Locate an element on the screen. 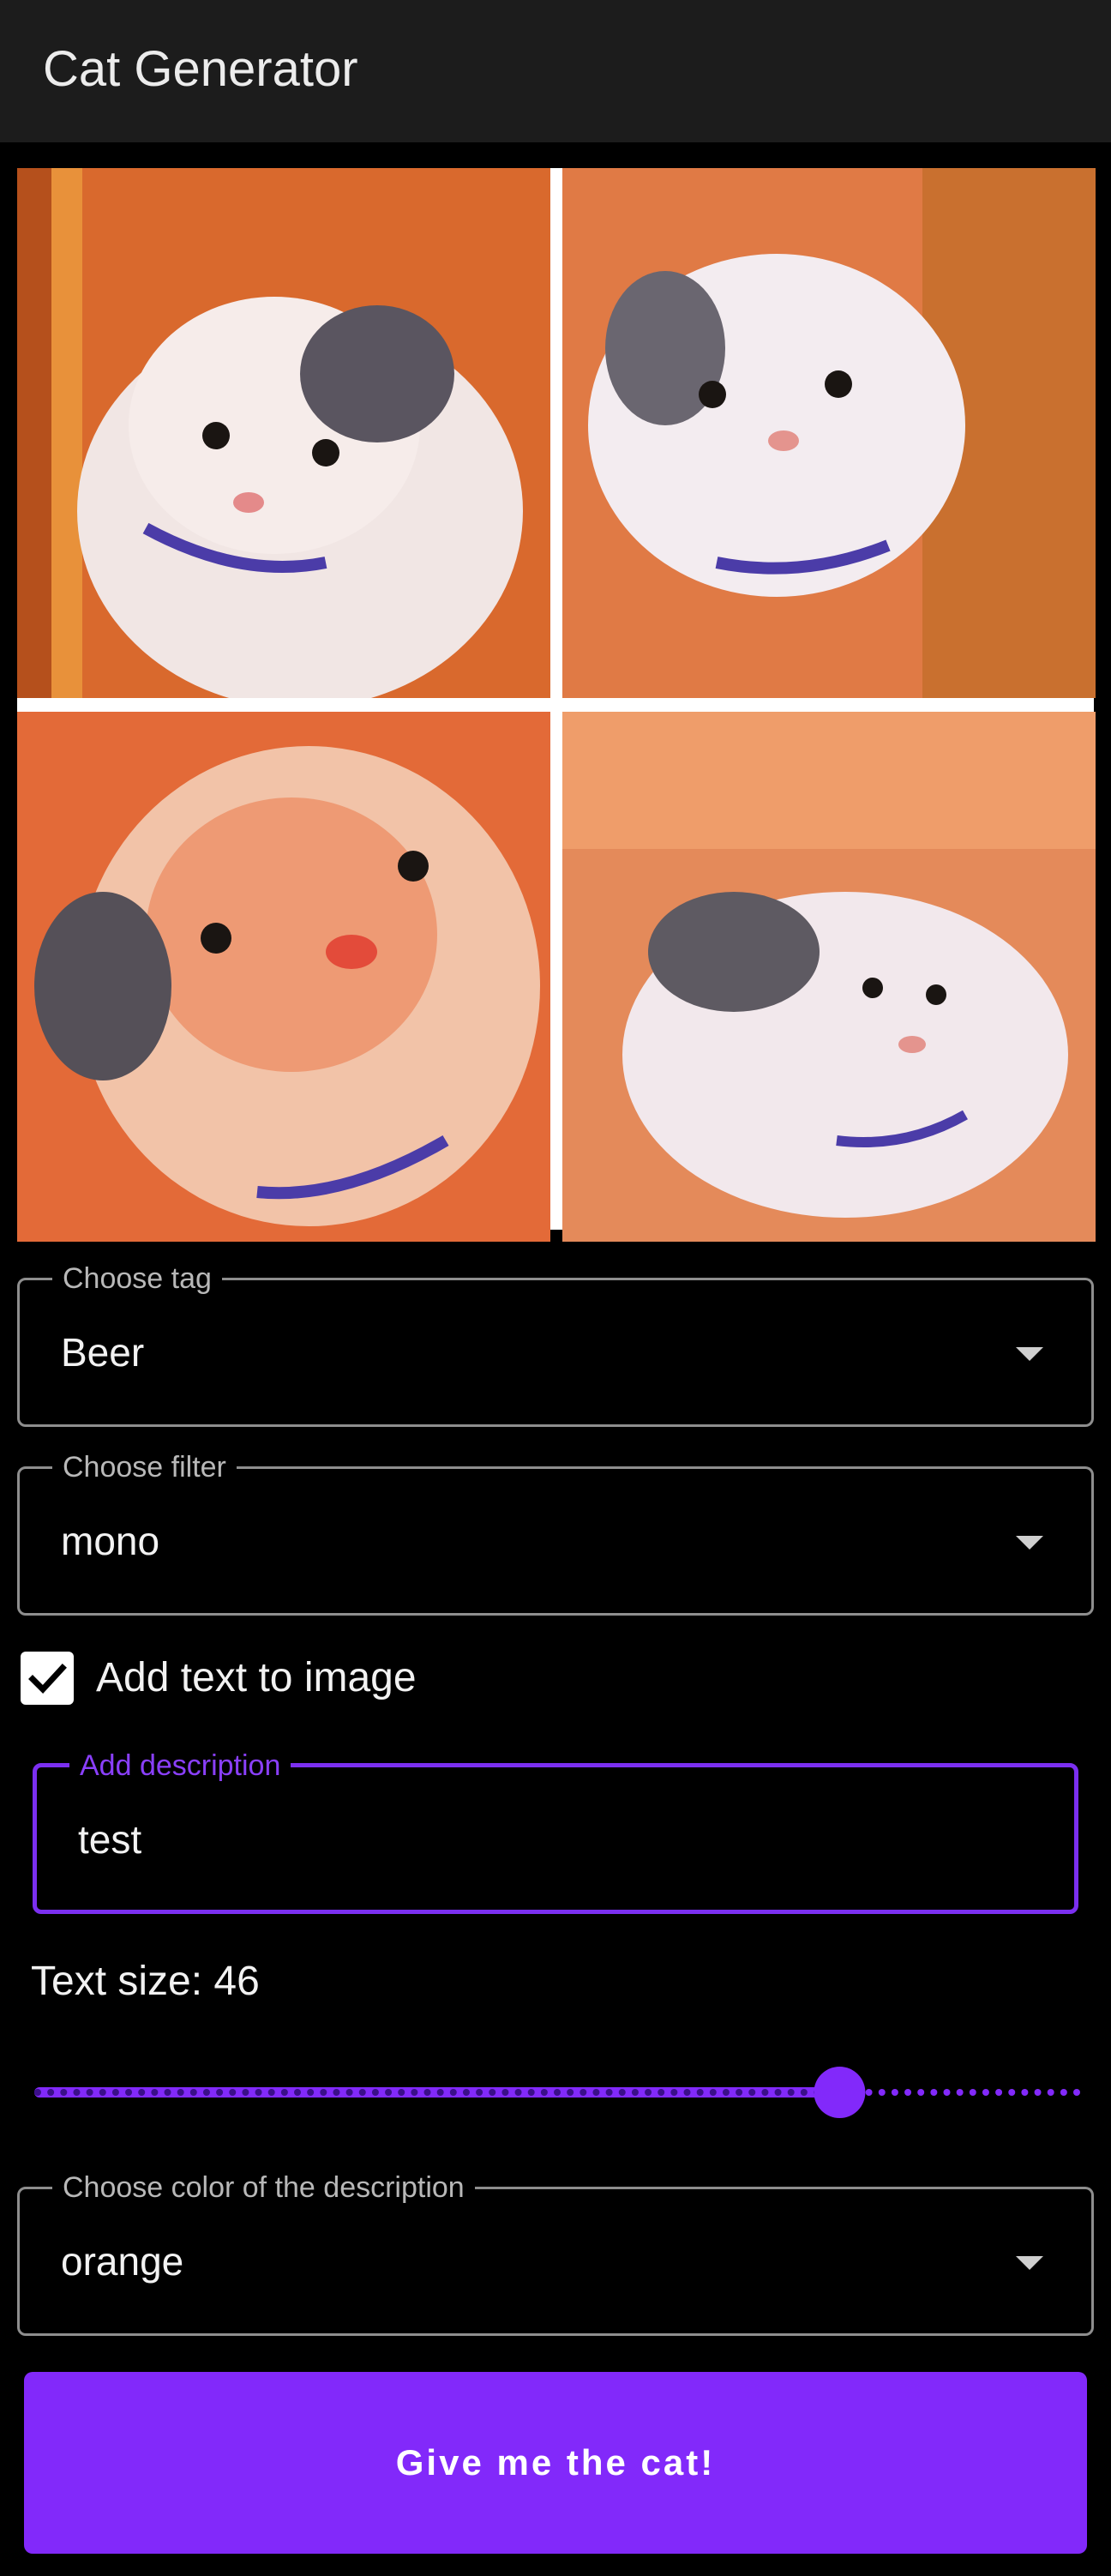 Image resolution: width=1111 pixels, height=2576 pixels. text-size-slider is located at coordinates (557, 2092).